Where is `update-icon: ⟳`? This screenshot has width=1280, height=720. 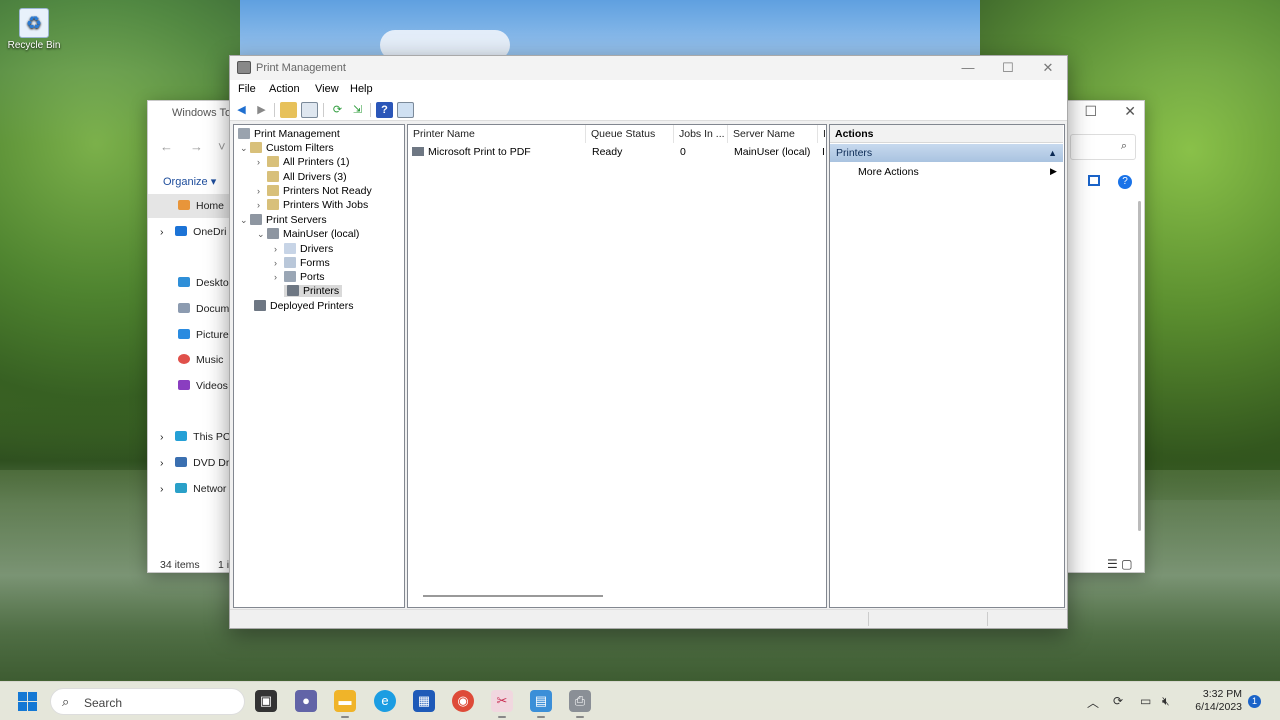 update-icon: ⟳ is located at coordinates (1118, 701).